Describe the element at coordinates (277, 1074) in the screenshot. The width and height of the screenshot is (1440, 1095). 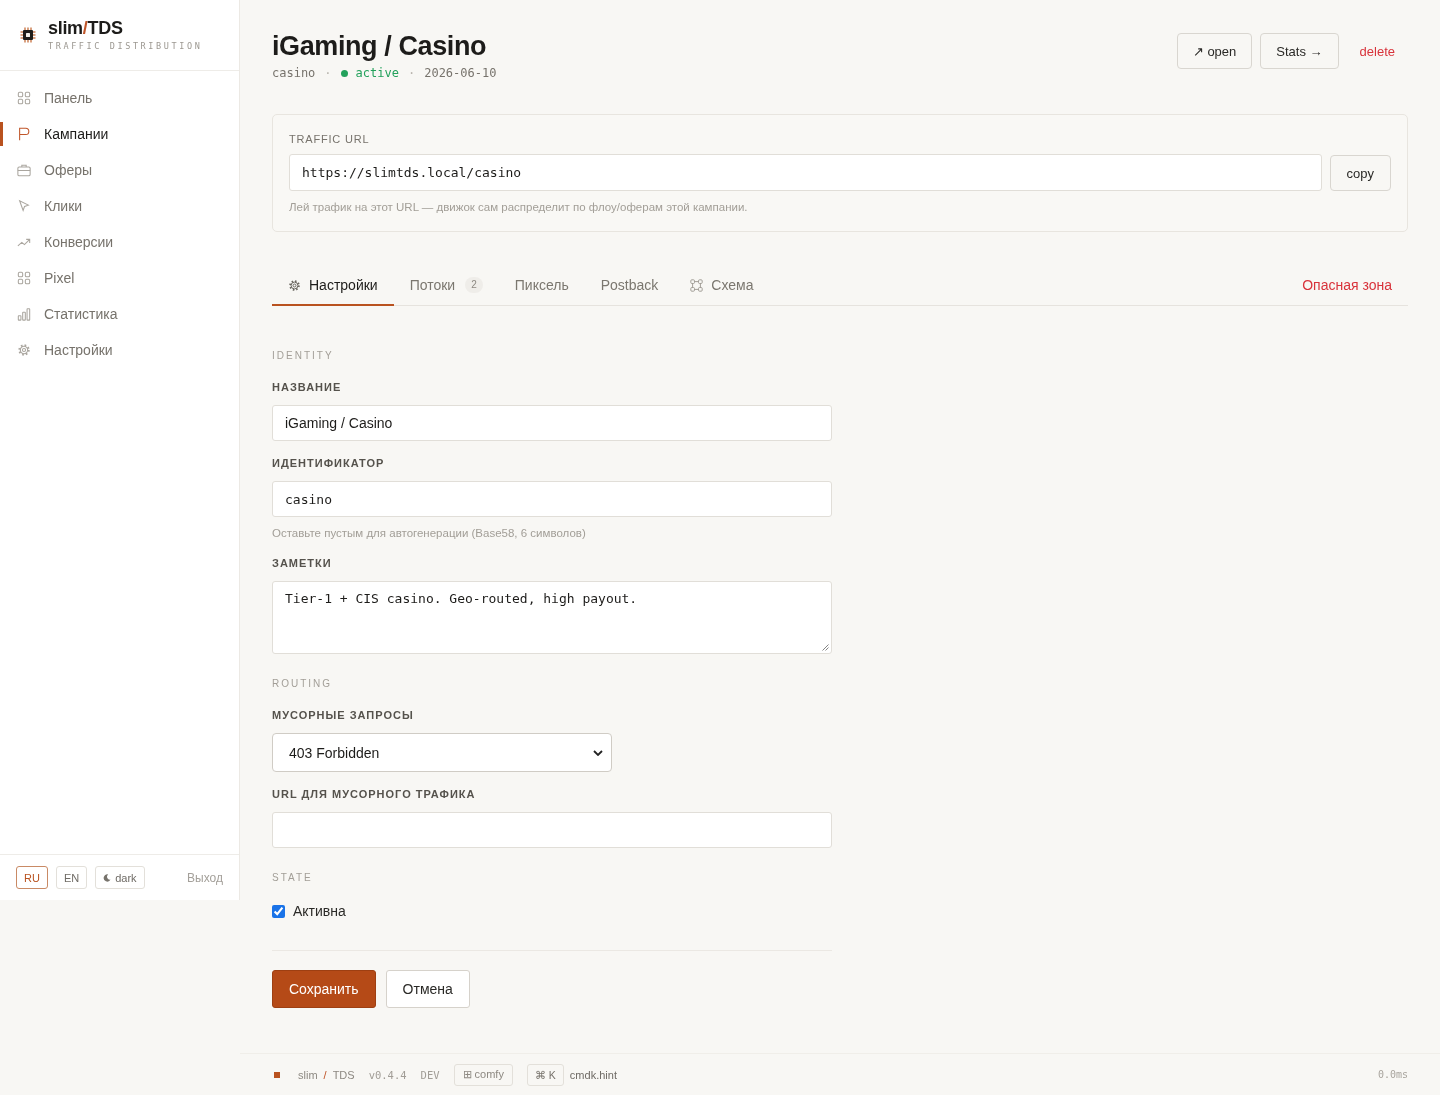
I see `square-icon` at that location.